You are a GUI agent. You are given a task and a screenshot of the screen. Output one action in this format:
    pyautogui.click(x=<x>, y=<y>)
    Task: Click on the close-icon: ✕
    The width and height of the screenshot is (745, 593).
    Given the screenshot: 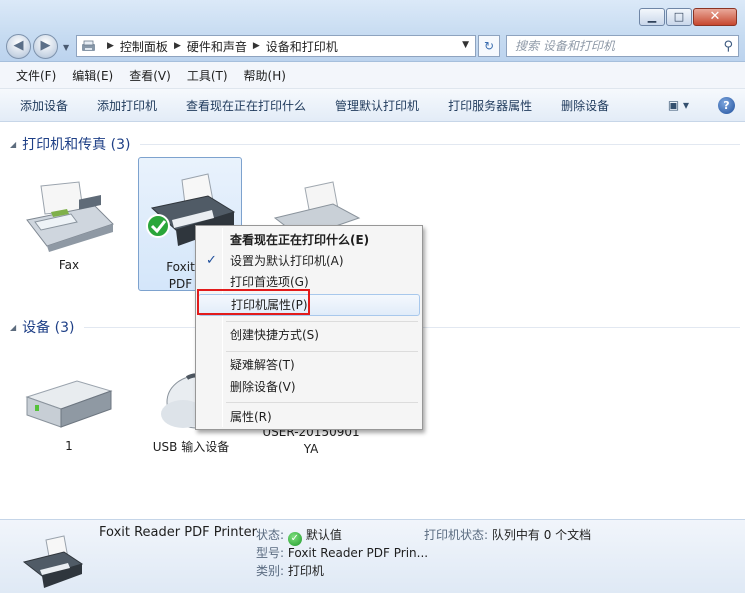 What is the action you would take?
    pyautogui.click(x=715, y=16)
    